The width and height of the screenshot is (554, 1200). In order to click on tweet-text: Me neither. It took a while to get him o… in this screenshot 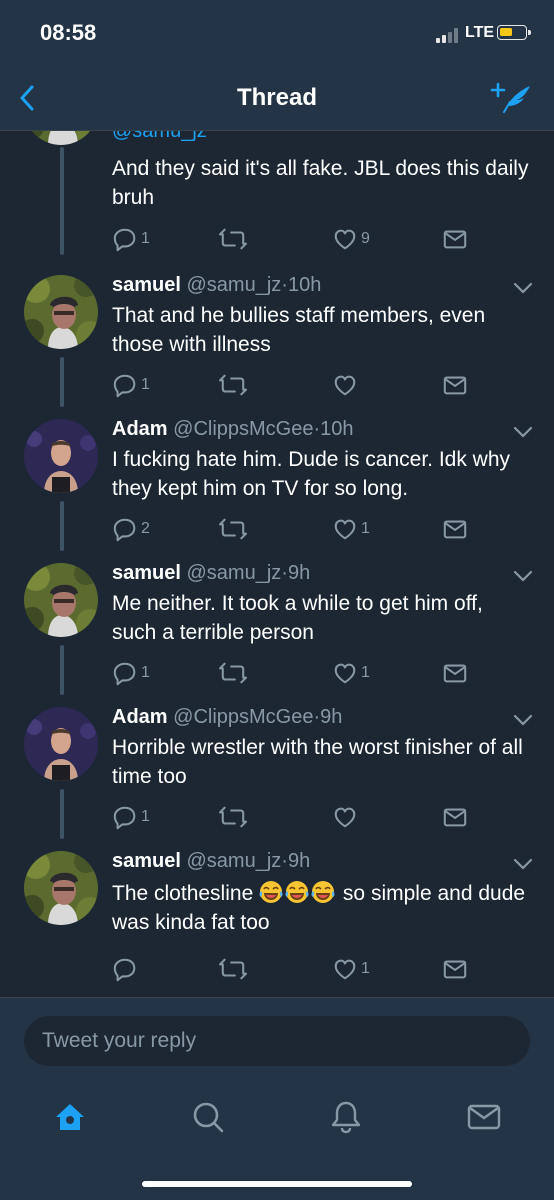, I will do `click(297, 618)`.